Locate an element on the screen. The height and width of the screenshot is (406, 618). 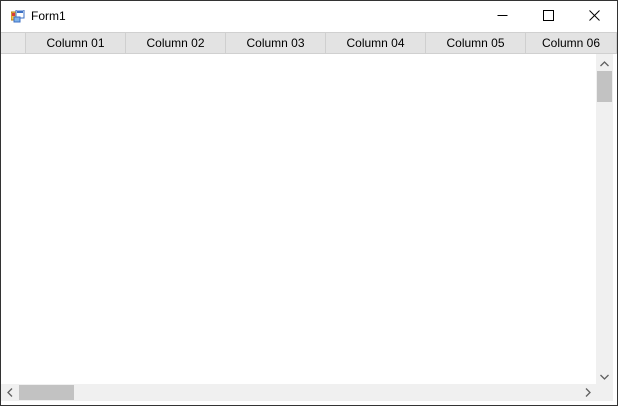
window-title: Form1 is located at coordinates (48, 16).